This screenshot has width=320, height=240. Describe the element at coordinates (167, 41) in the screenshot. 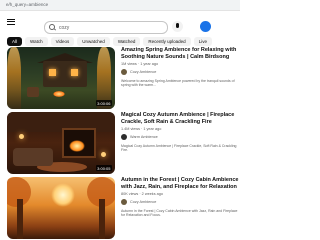

I see `chip-recently-uploaded: Recently uploaded` at that location.